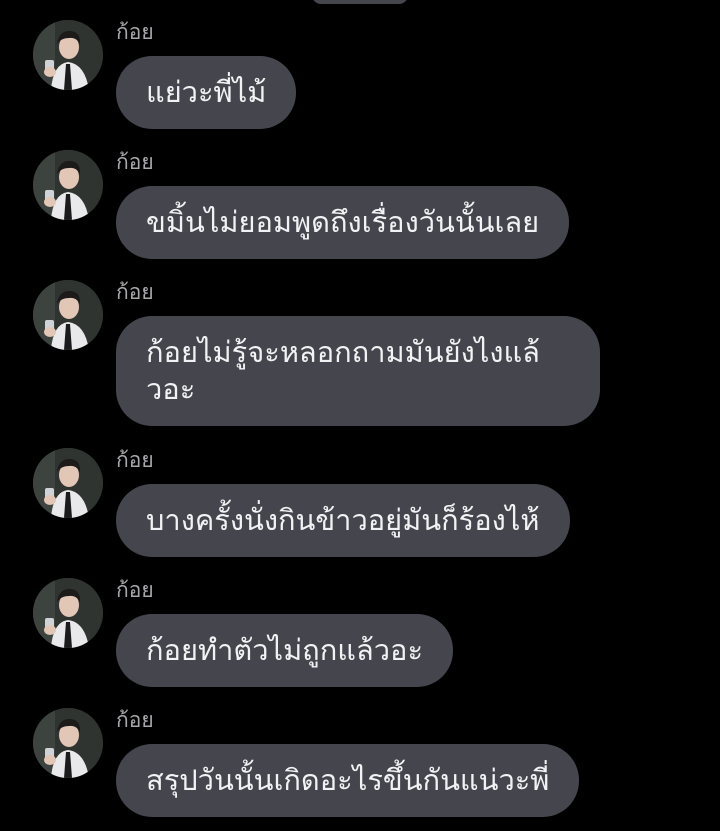 Image resolution: width=720 pixels, height=831 pixels. What do you see at coordinates (358, 371) in the screenshot?
I see `message-bubble: ก้อยไม่รู้จะหลอกถามมันยังไงแล้วอะ` at bounding box center [358, 371].